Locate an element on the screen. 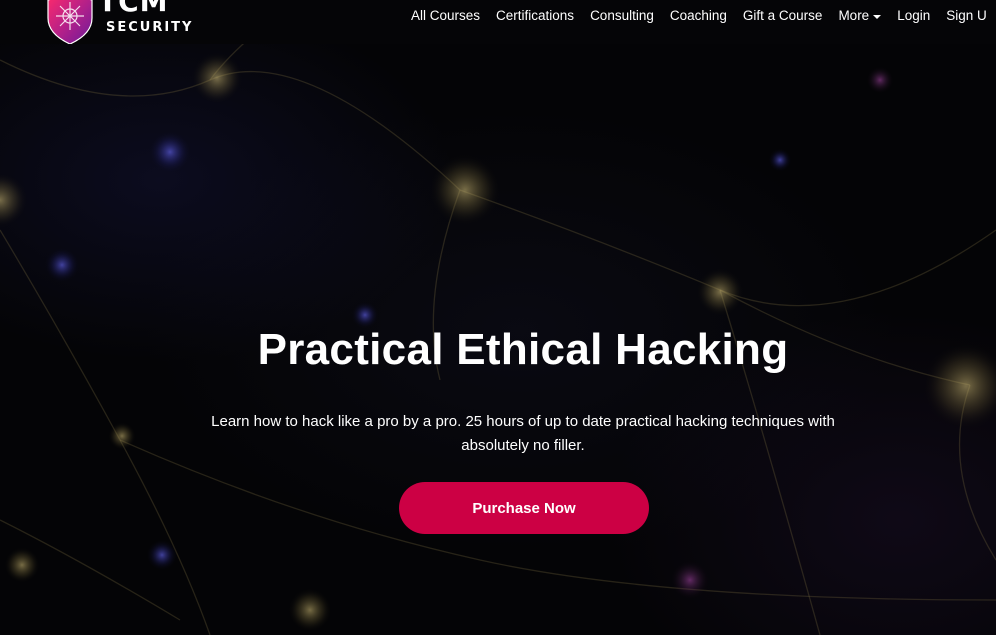 This screenshot has height=635, width=996. purchase-now-button: Purchase Now is located at coordinates (524, 508).